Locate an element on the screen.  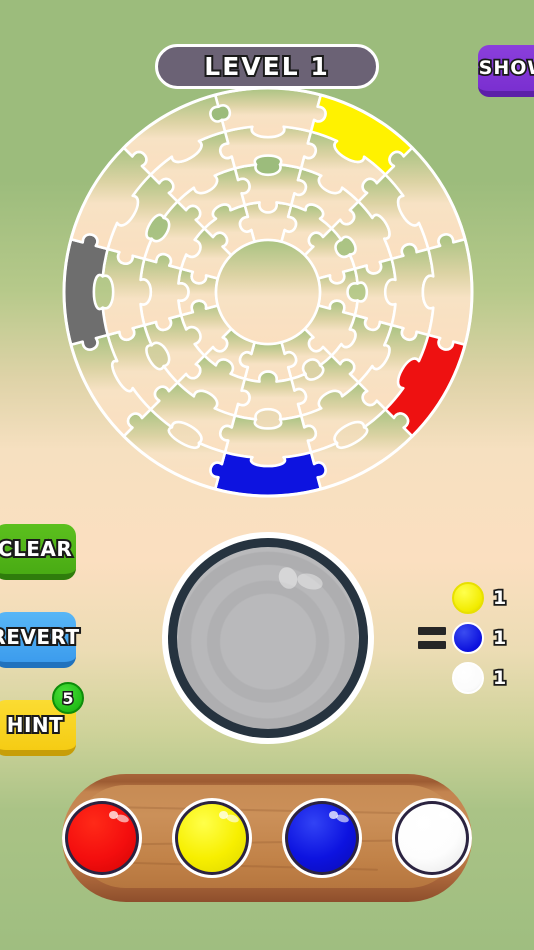
mixing-bowl is located at coordinates (268, 638).